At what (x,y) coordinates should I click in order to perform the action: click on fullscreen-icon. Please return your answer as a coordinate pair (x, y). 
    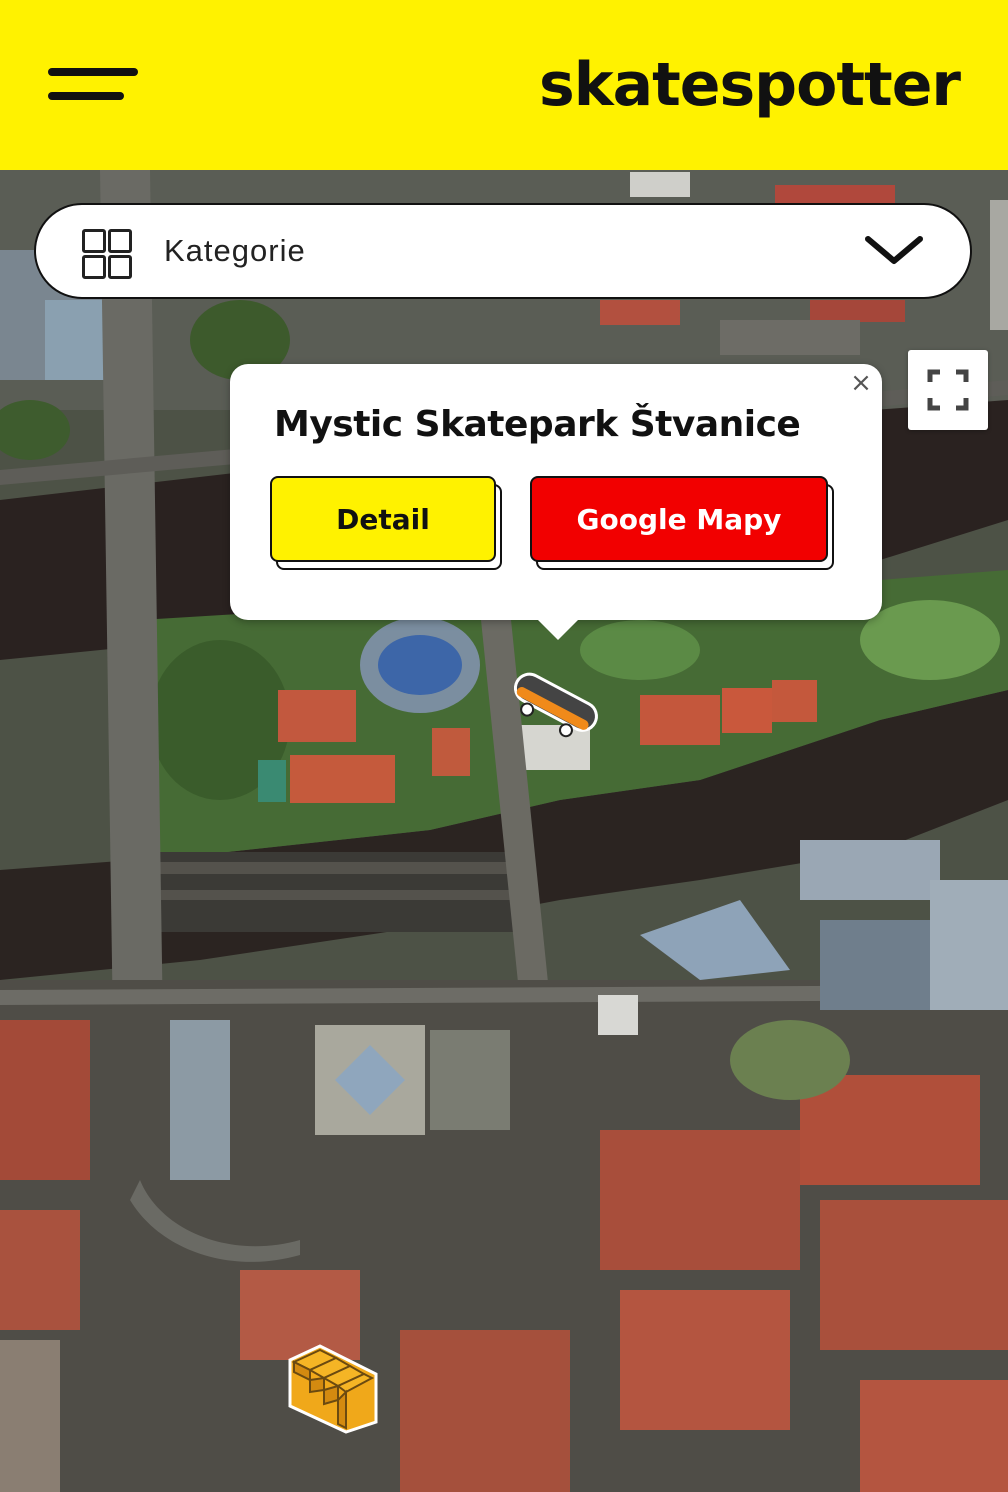
    Looking at the image, I should click on (948, 390).